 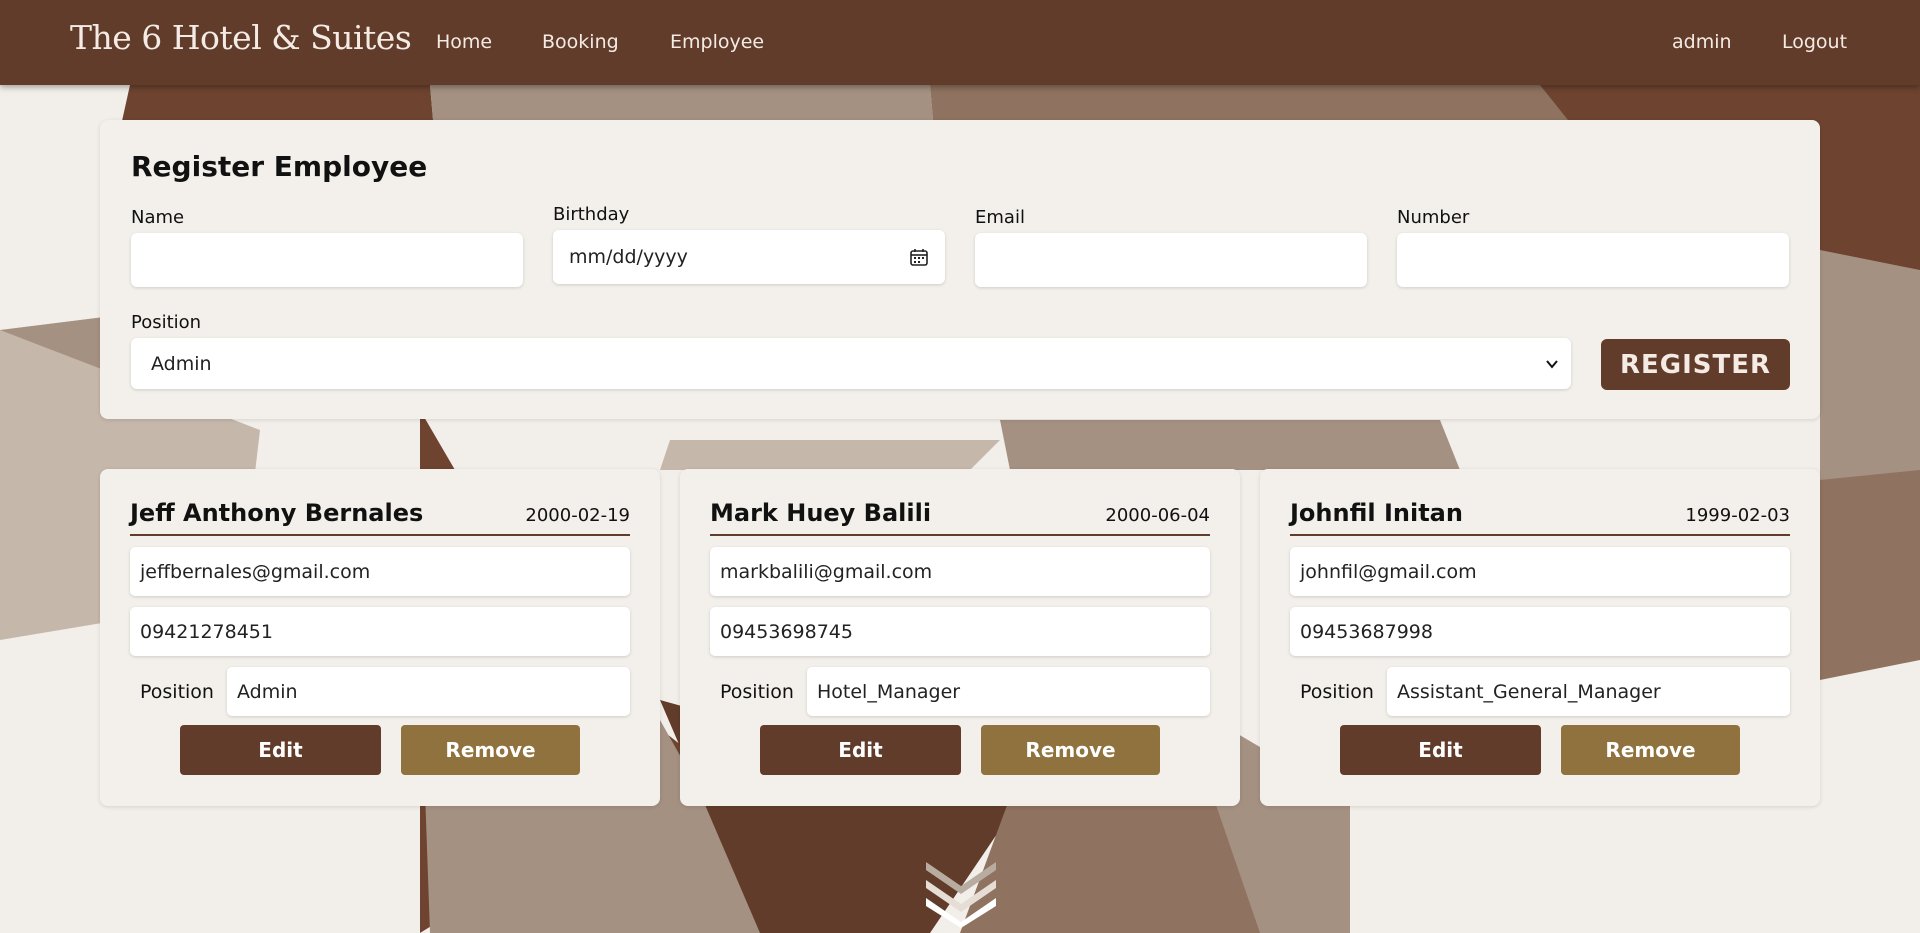 What do you see at coordinates (851, 363) in the screenshot?
I see `position-select: Admin` at bounding box center [851, 363].